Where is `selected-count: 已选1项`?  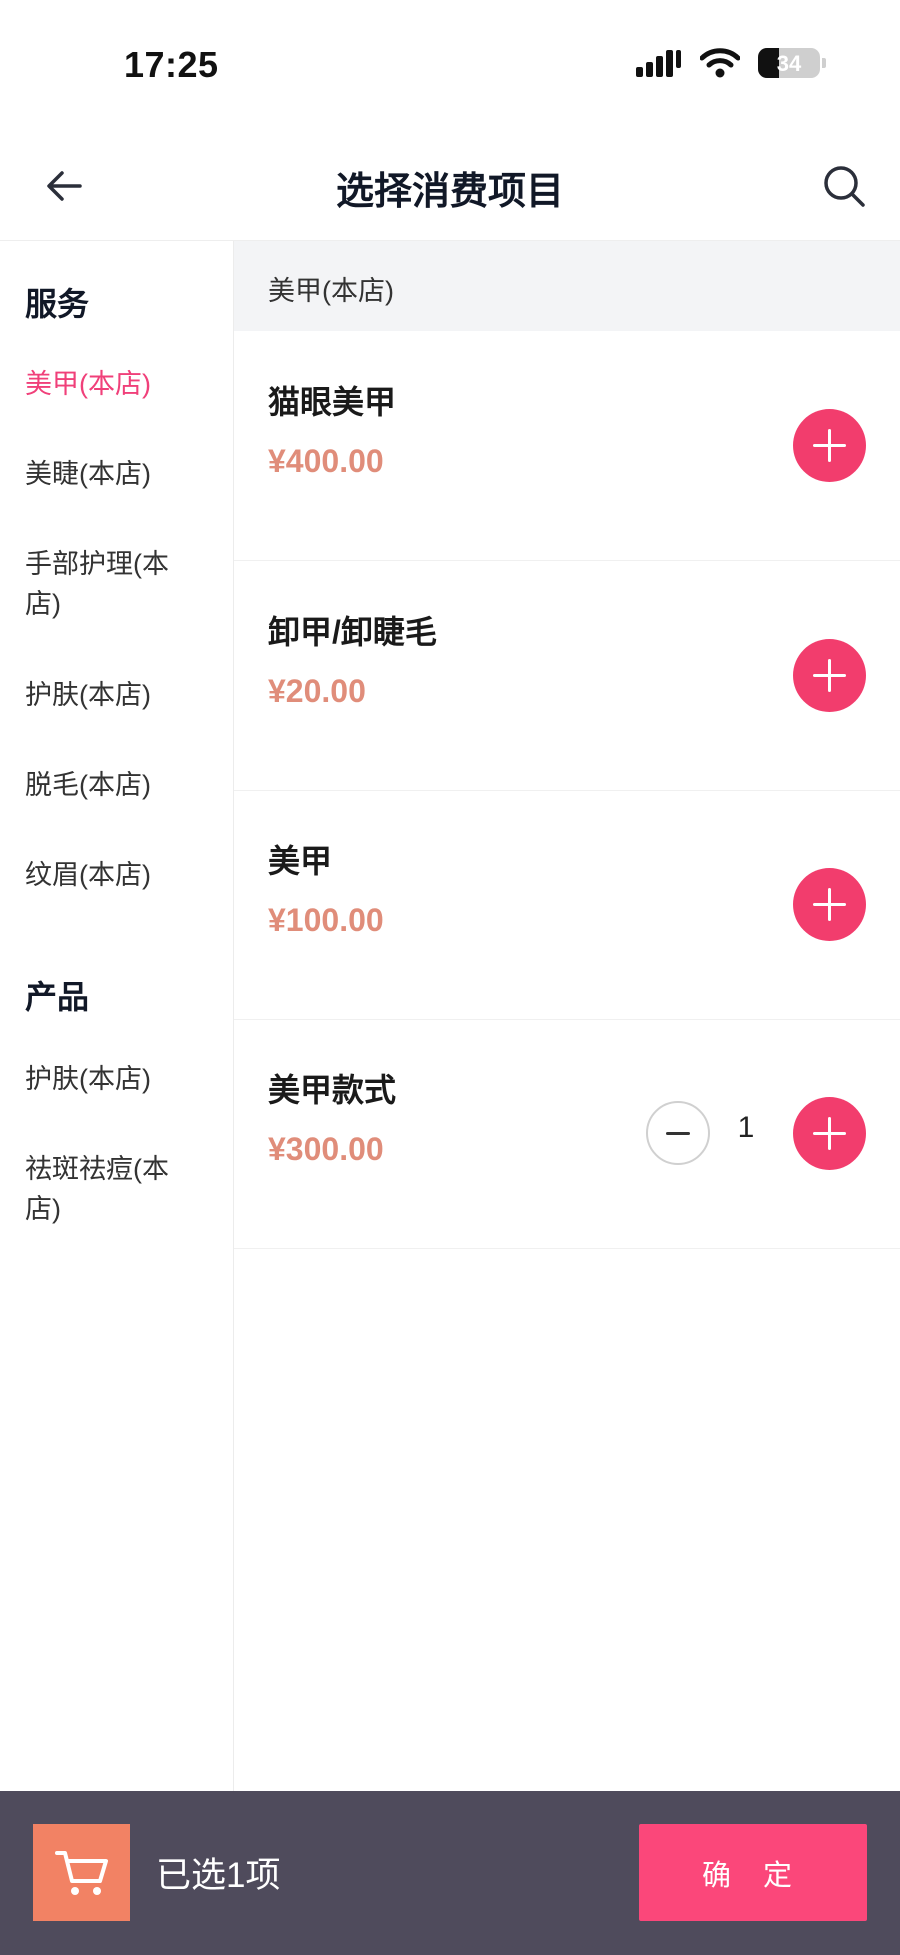 selected-count: 已选1项 is located at coordinates (218, 1875).